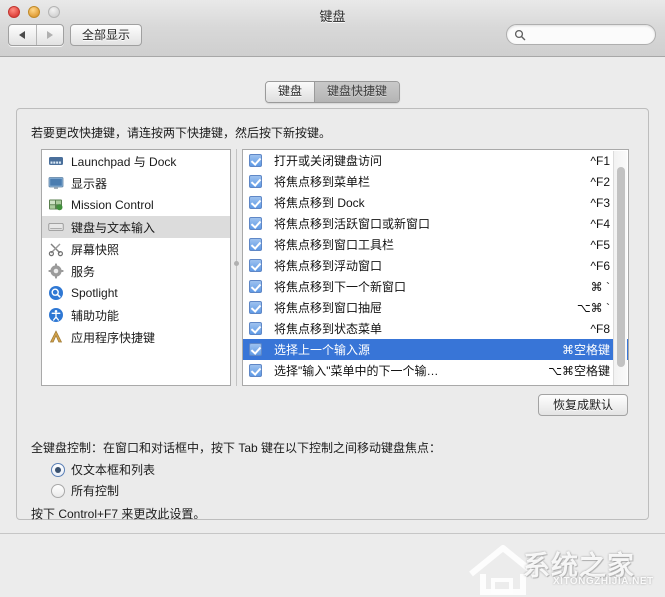 Image resolution: width=665 pixels, height=597 pixels. What do you see at coordinates (118, 514) in the screenshot?
I see `control-f7-note: 按下 Control+F7 来更改此设置。` at bounding box center [118, 514].